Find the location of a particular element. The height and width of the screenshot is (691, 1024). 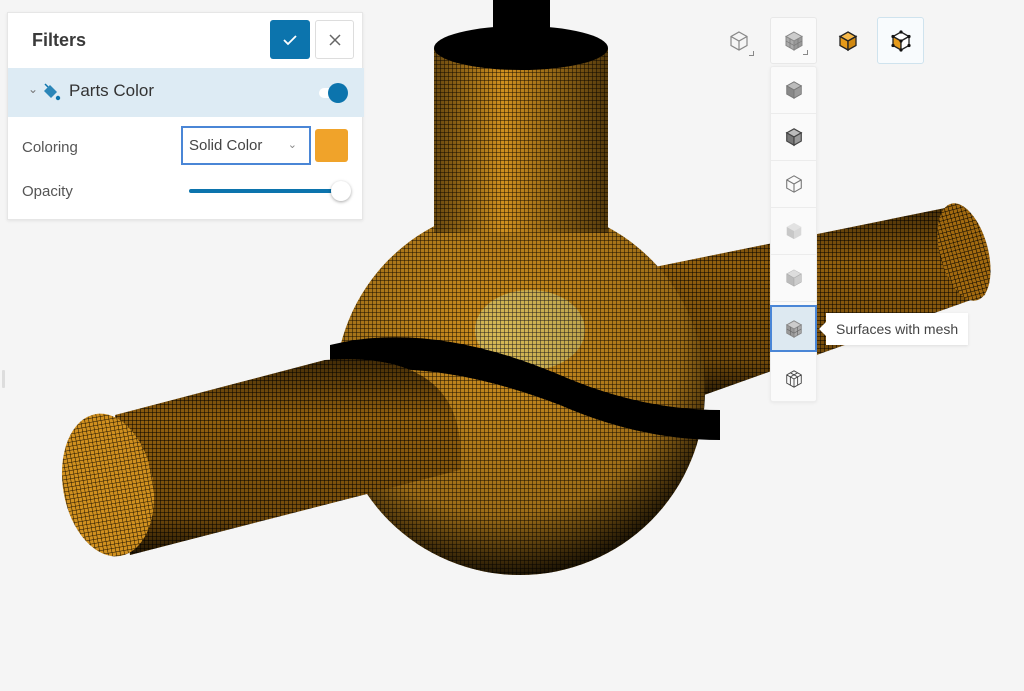

side-panel-handle is located at coordinates (3, 379).